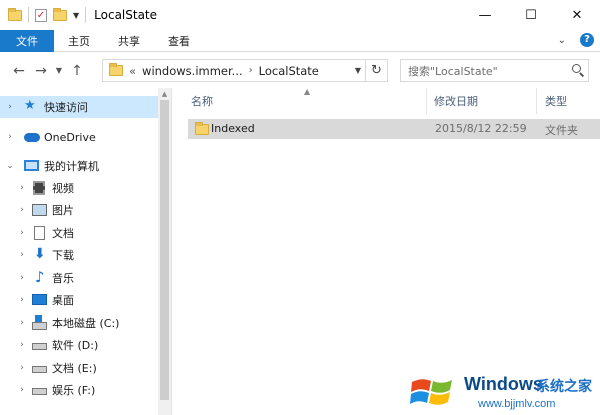 The width and height of the screenshot is (600, 415). I want to click on nav-item-videos: › 视频, so click(79, 188).